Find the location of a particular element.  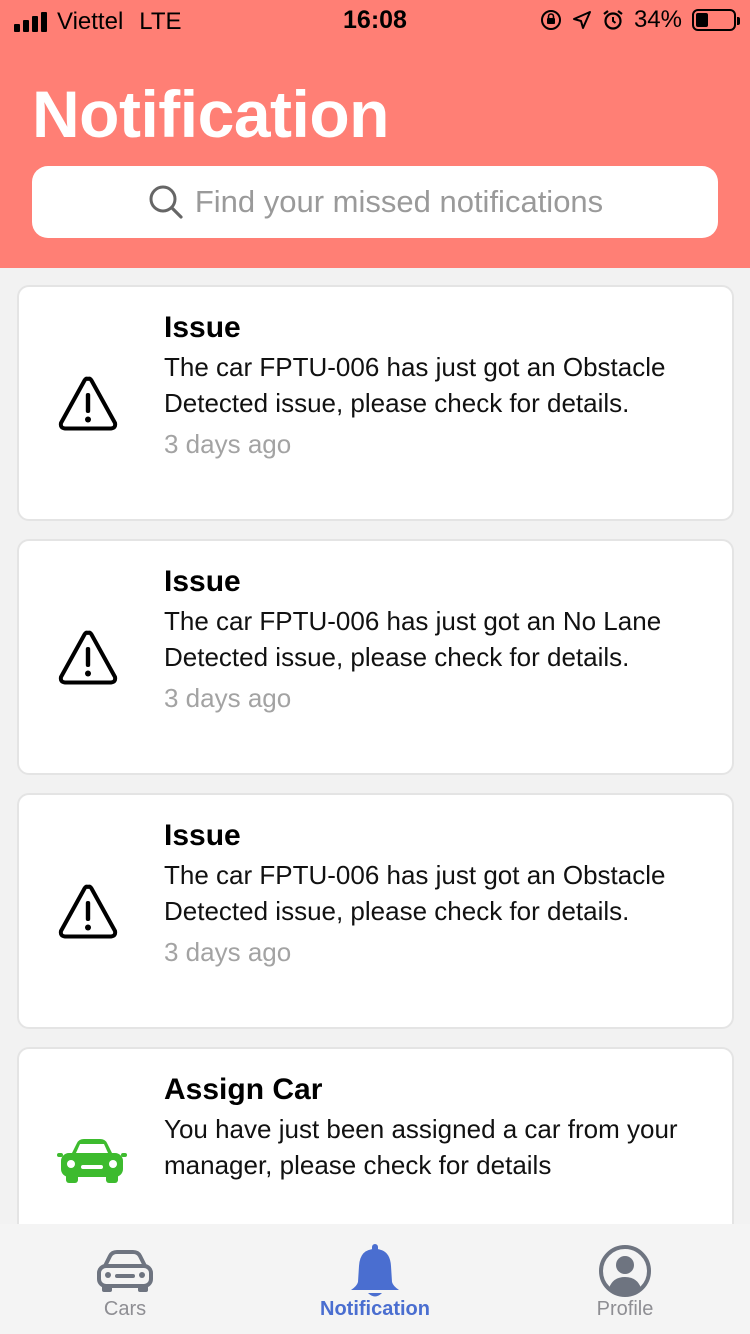

status-bar: Viettel LTE 16:08 34% is located at coordinates (375, 20).